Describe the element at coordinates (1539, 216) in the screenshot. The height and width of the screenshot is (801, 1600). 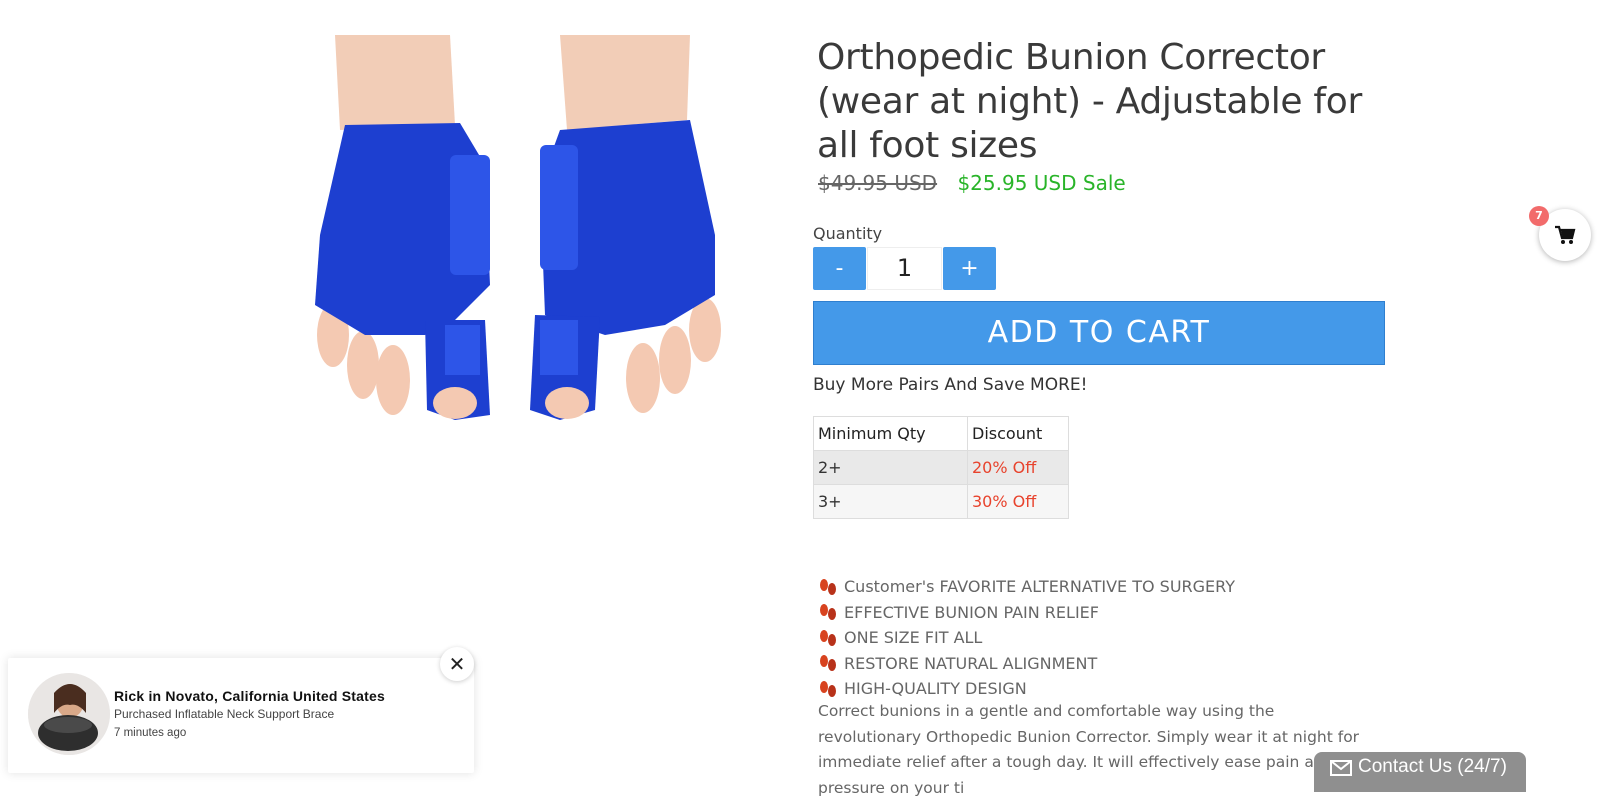
I see `cart-count-badge: 7` at that location.